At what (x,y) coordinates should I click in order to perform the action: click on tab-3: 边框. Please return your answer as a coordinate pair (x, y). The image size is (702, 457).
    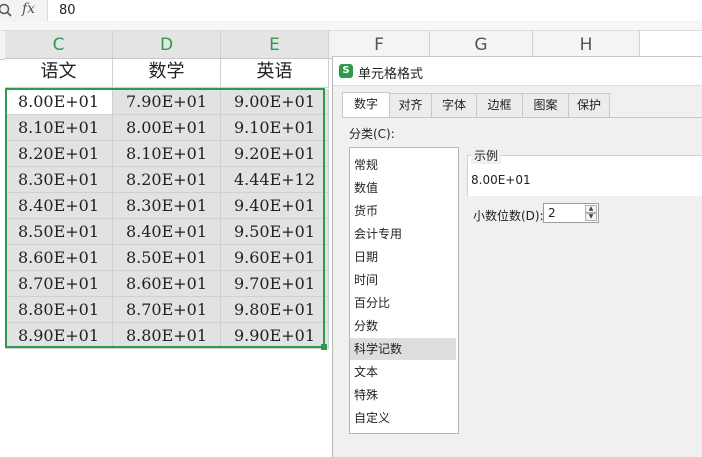
    Looking at the image, I should click on (499, 105).